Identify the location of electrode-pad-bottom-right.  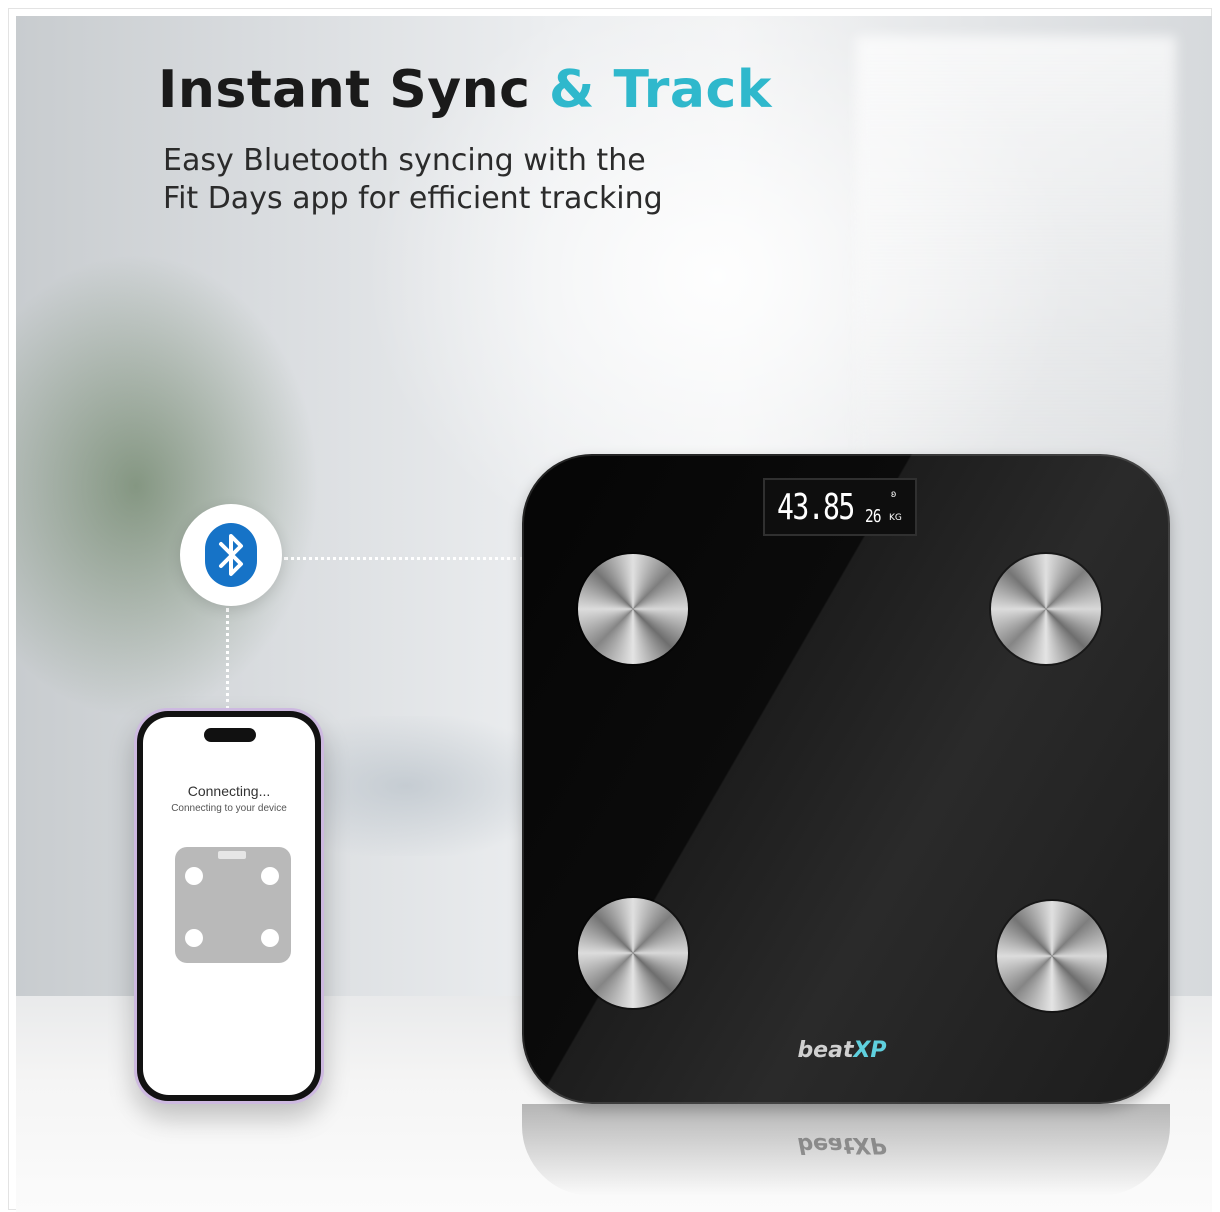
(1052, 956).